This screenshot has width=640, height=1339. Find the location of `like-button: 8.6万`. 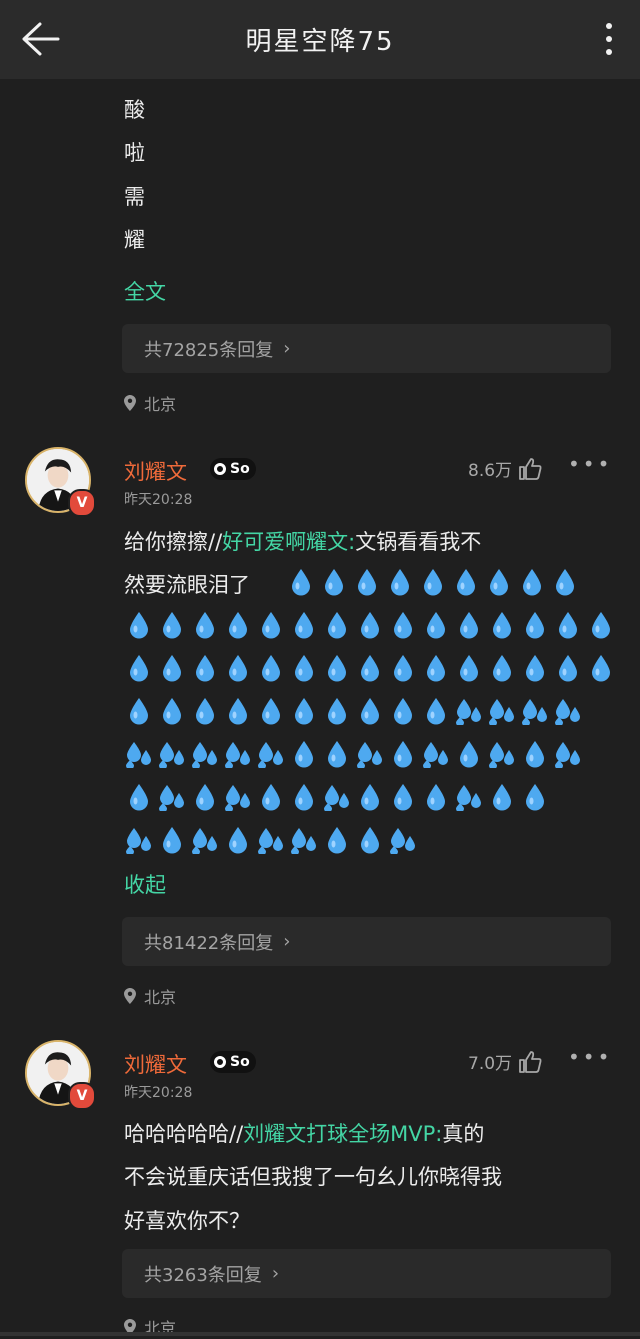

like-button: 8.6万 is located at coordinates (505, 468).